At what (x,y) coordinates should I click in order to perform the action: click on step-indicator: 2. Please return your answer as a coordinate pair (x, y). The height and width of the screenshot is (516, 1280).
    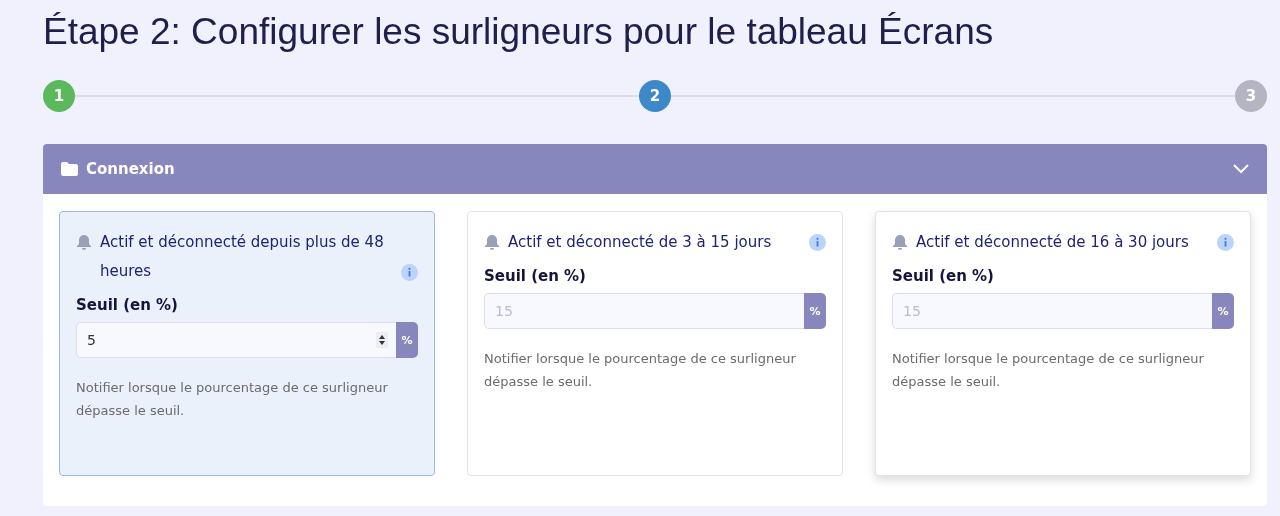
    Looking at the image, I should click on (655, 96).